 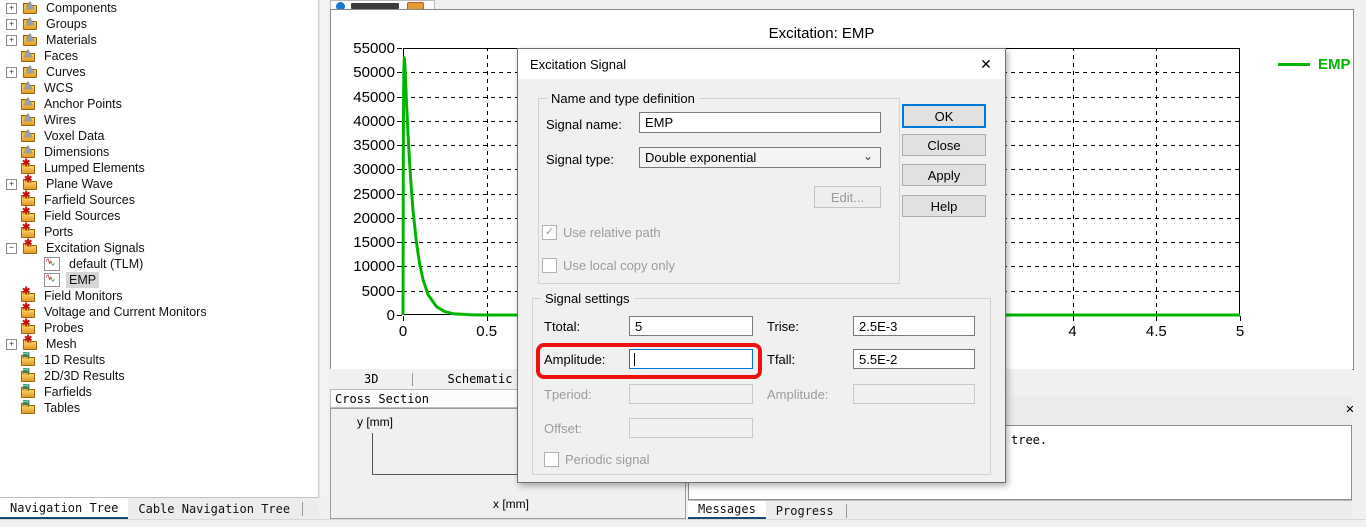 What do you see at coordinates (601, 232) in the screenshot?
I see `use-relative-path-row: ✓ Use relative path` at bounding box center [601, 232].